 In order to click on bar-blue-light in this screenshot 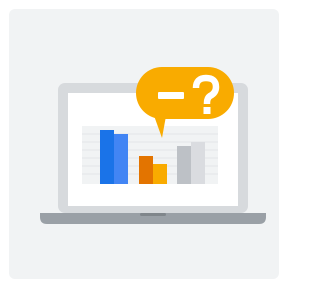, I will do `click(121, 159)`.